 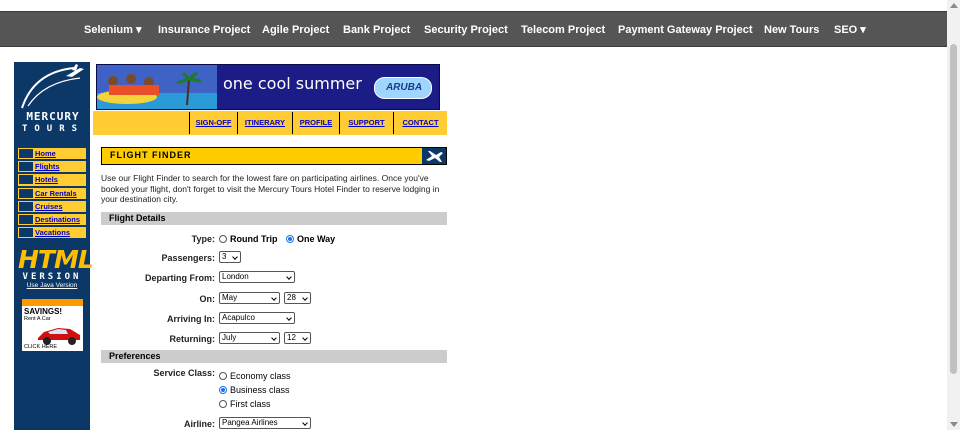 I want to click on airplane-logo-icon, so click(x=52, y=86).